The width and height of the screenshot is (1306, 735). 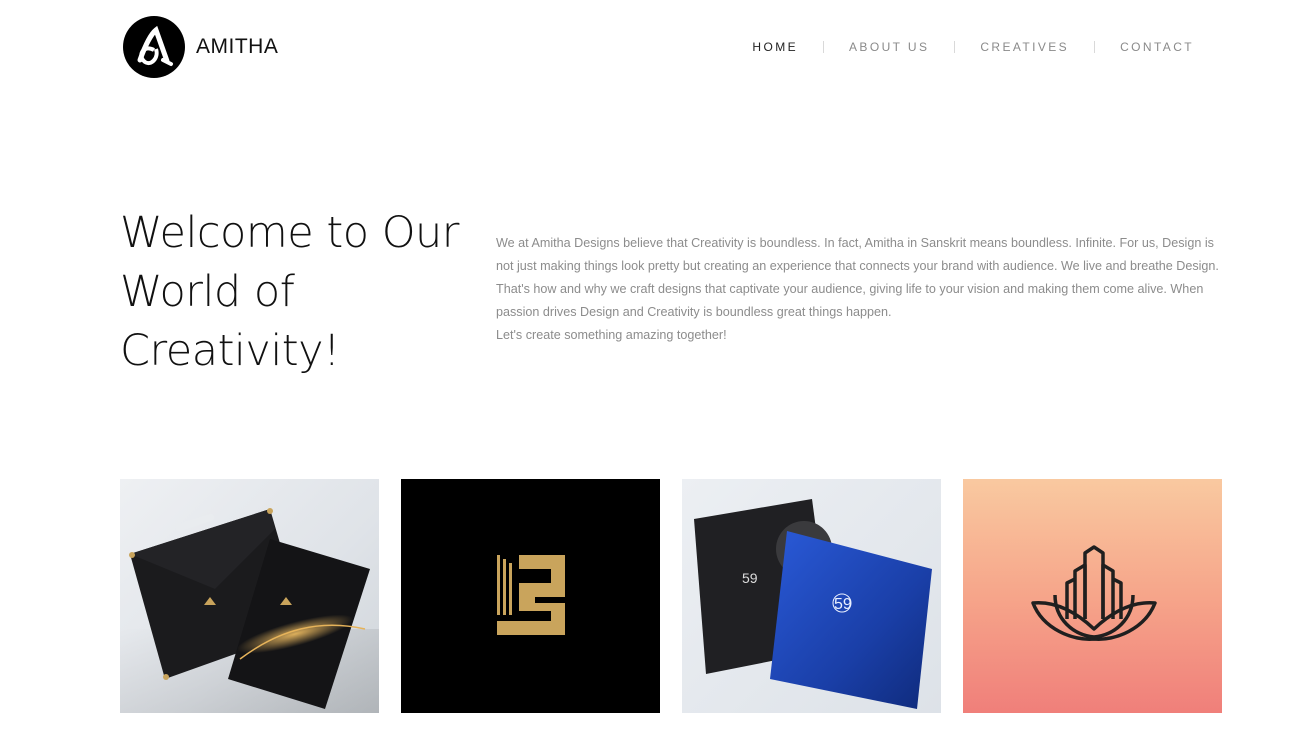 I want to click on gallery-tile-lotus, so click(x=1092, y=596).